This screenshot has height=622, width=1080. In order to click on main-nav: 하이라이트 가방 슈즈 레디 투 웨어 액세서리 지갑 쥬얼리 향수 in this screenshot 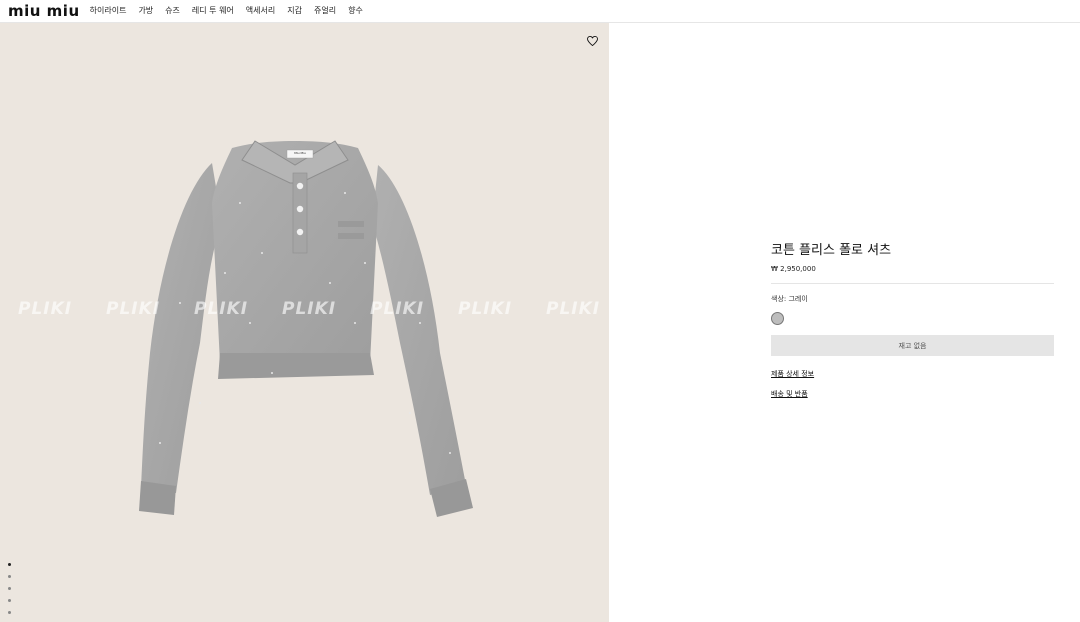, I will do `click(232, 11)`.